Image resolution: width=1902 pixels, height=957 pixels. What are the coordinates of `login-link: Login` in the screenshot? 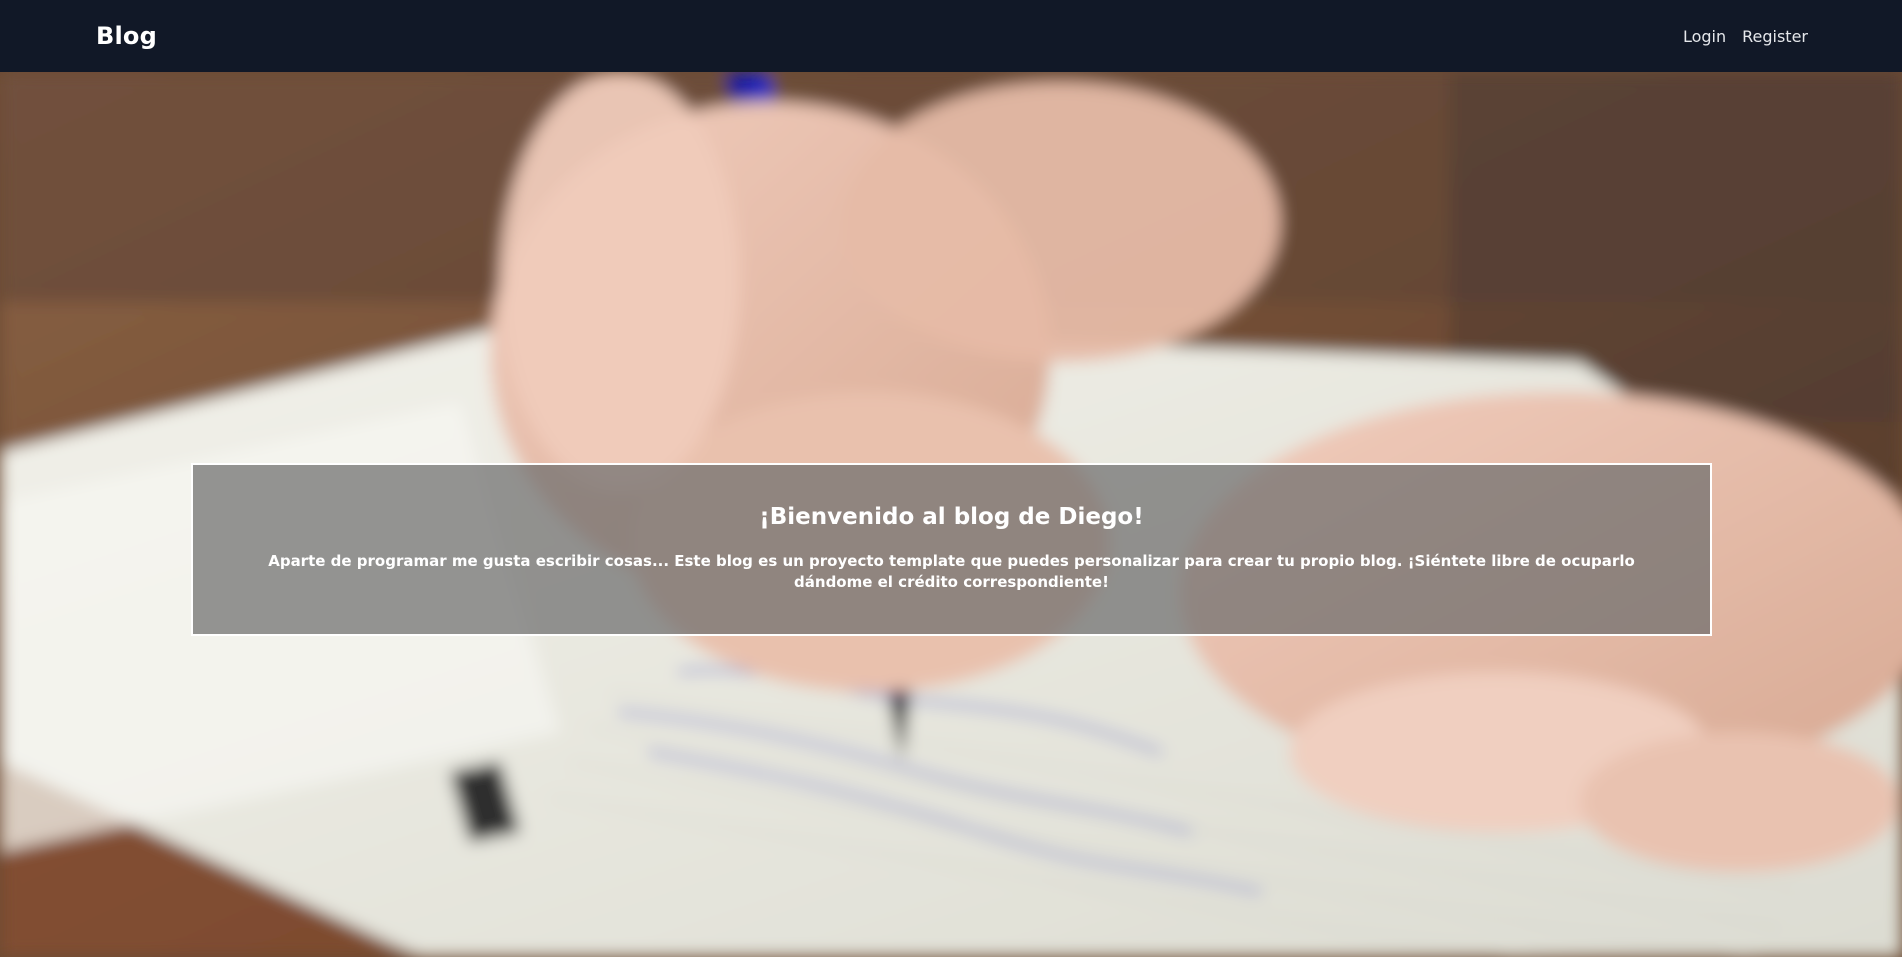 It's located at (1704, 36).